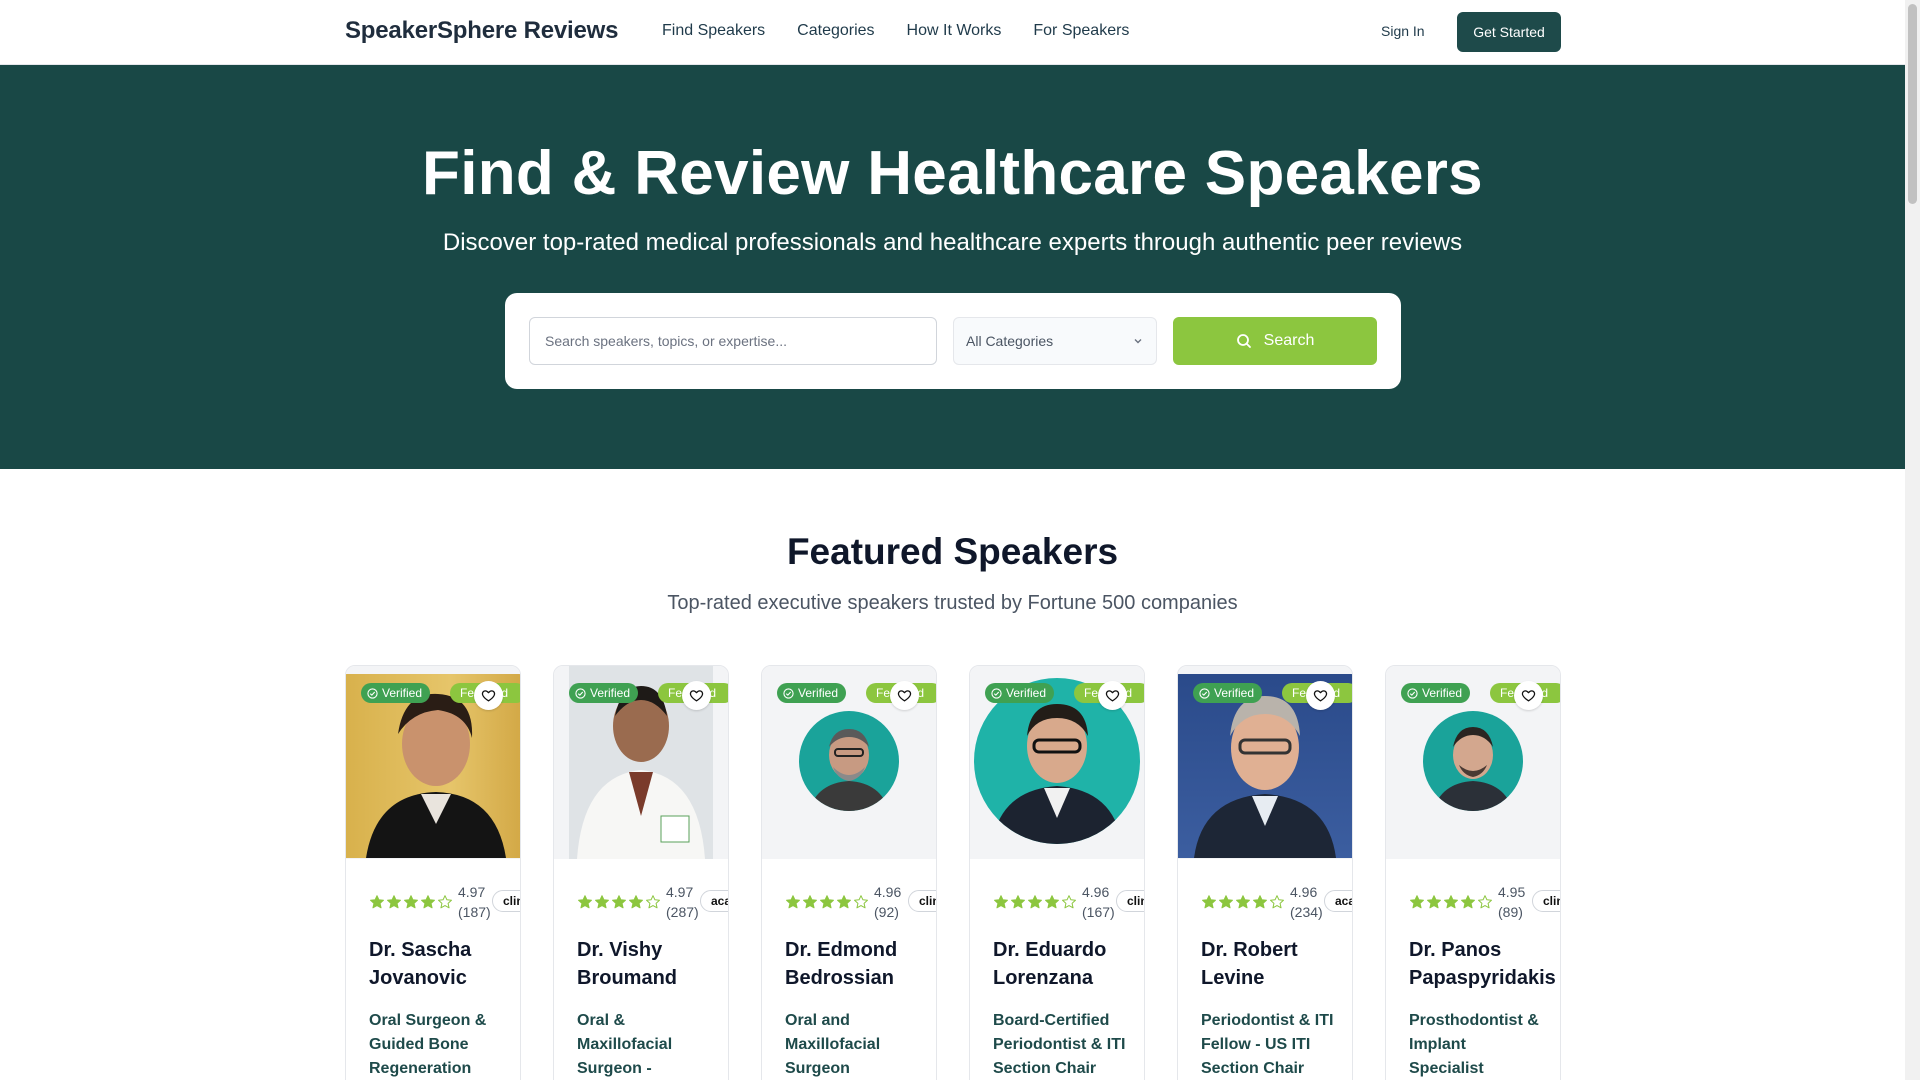  What do you see at coordinates (887, 902) in the screenshot?
I see `rating-value: 4.96 (92)` at bounding box center [887, 902].